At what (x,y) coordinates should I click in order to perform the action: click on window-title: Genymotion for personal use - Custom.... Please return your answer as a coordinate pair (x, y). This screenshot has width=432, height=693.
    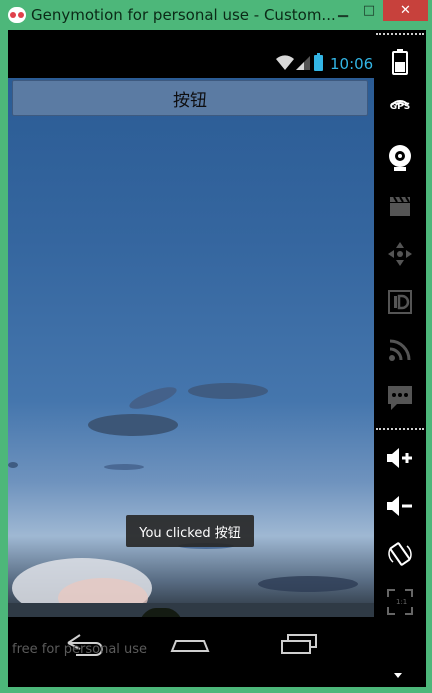
    Looking at the image, I should click on (183, 15).